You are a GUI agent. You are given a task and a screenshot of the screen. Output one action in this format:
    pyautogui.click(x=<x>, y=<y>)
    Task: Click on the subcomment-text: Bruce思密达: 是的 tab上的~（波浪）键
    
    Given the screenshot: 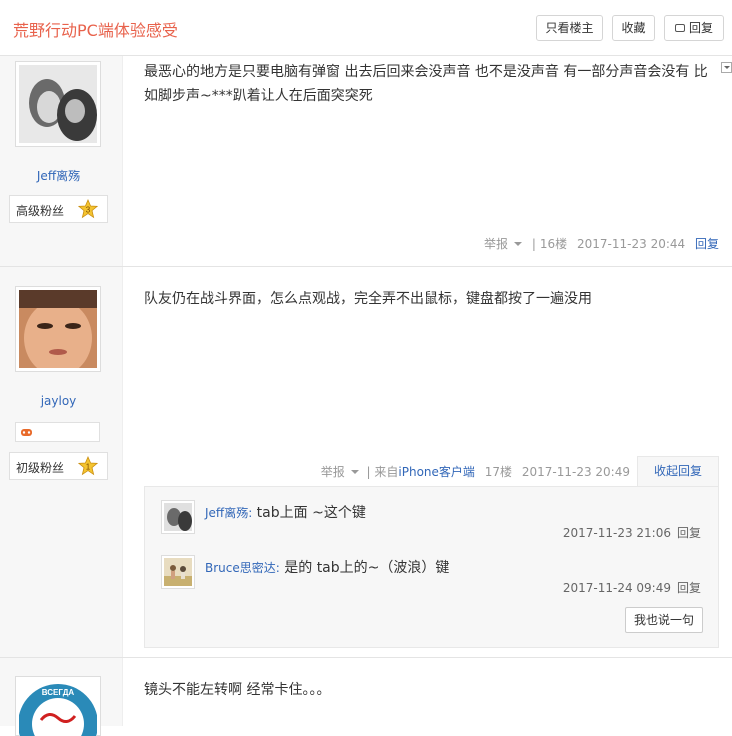 What is the action you would take?
    pyautogui.click(x=327, y=567)
    